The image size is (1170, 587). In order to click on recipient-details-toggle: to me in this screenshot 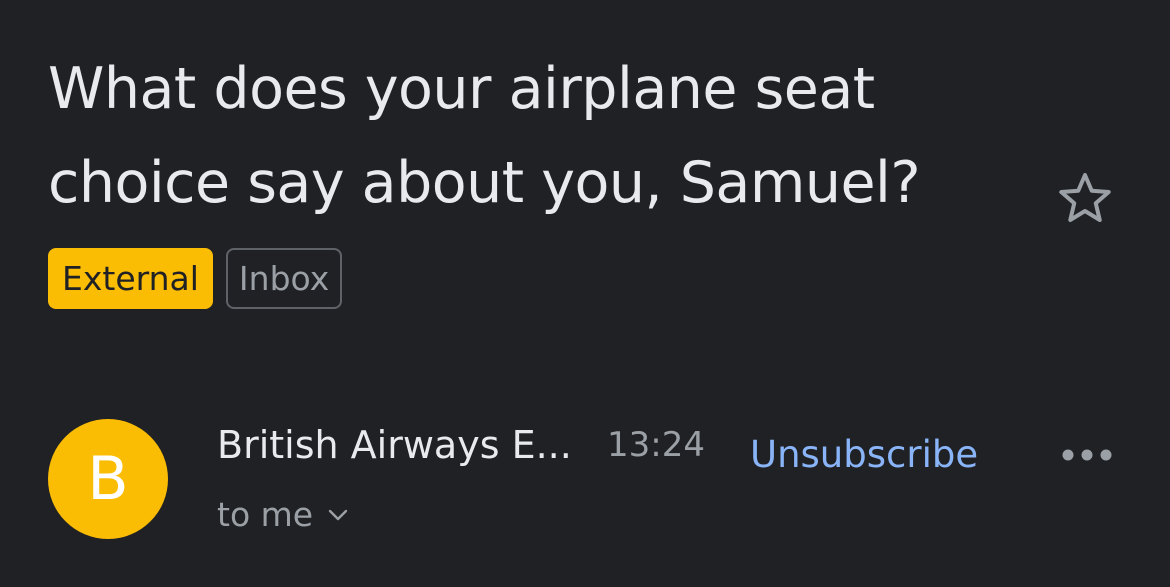, I will do `click(283, 515)`.